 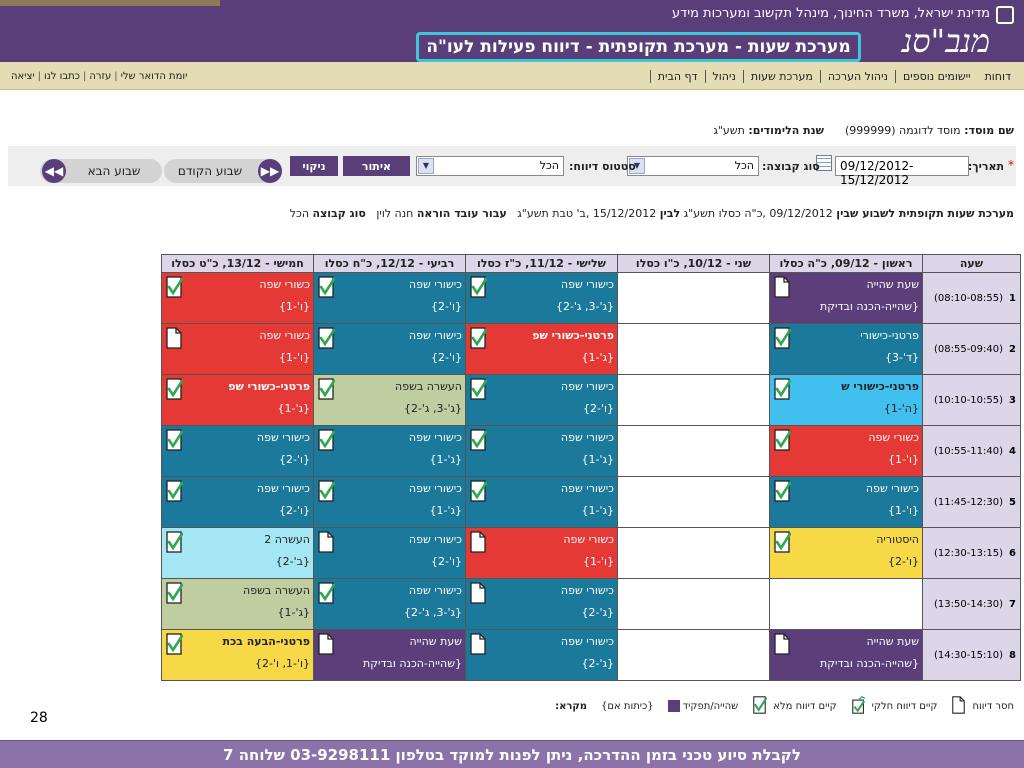 I want to click on utility-link-4: יציאה, so click(x=23, y=76).